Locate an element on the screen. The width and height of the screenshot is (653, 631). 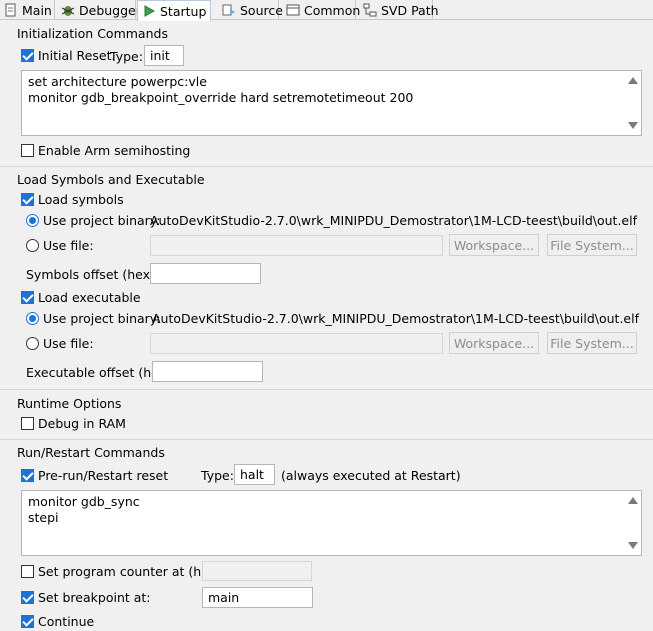
symbols-offset-field is located at coordinates (205, 273).